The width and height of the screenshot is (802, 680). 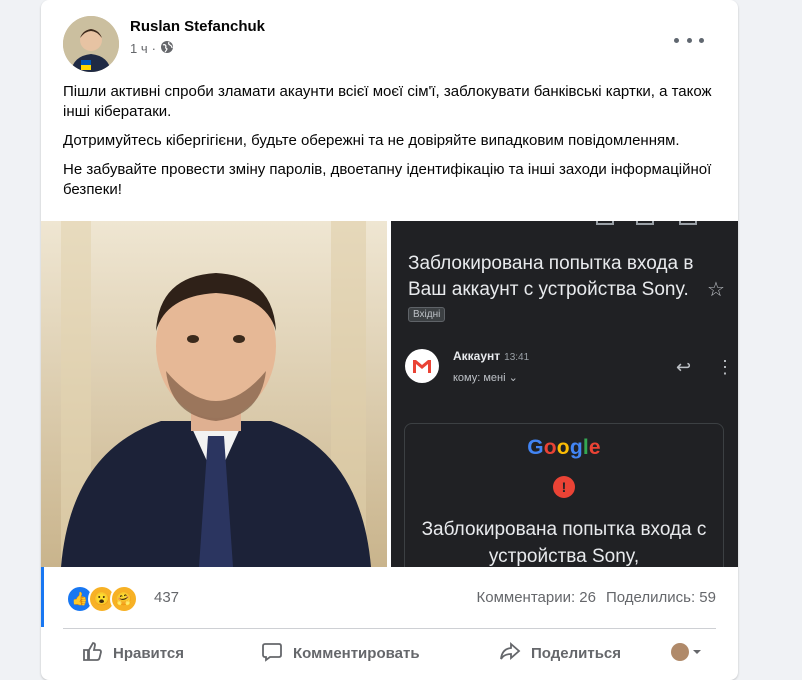 I want to click on post-meta: 1 ч ·, so click(x=152, y=48).